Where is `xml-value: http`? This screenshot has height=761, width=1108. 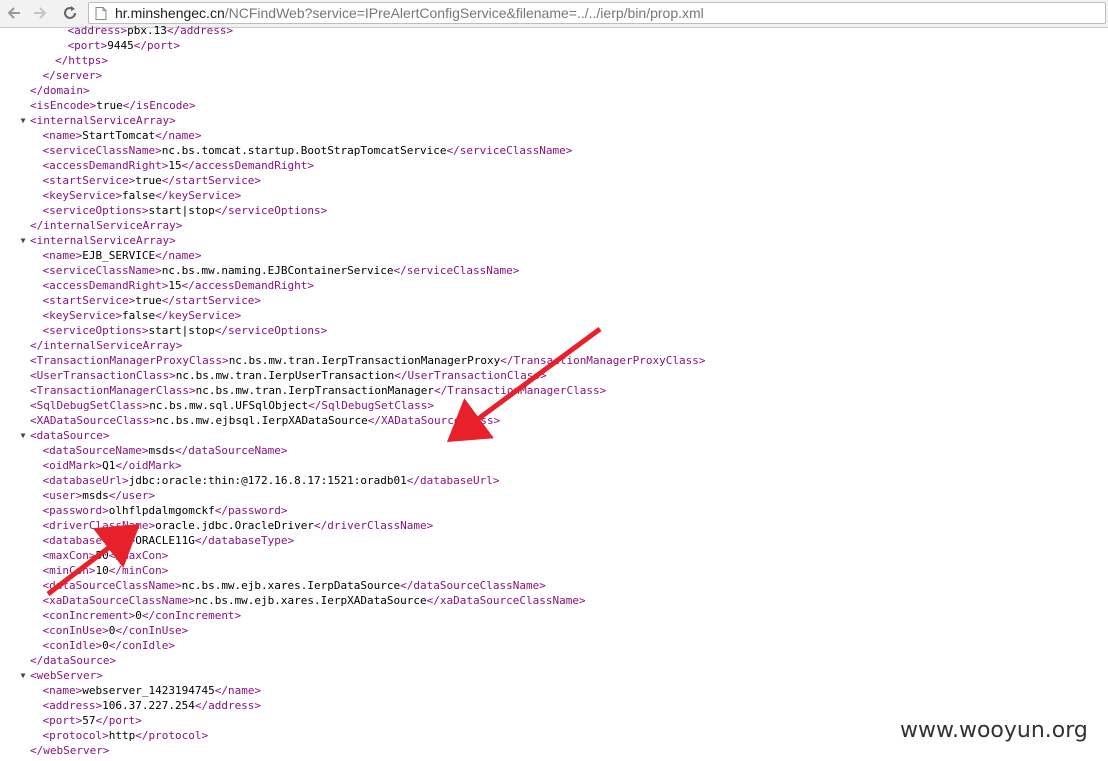 xml-value: http is located at coordinates (122, 735).